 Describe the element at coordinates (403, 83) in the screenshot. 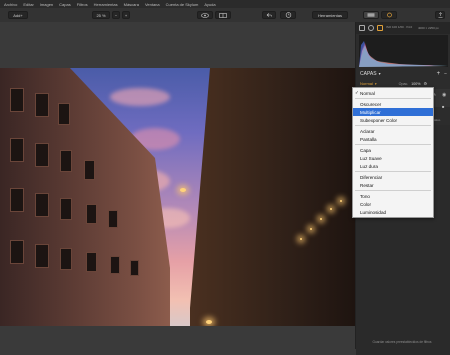

I see `opacity-label: Opac.` at that location.